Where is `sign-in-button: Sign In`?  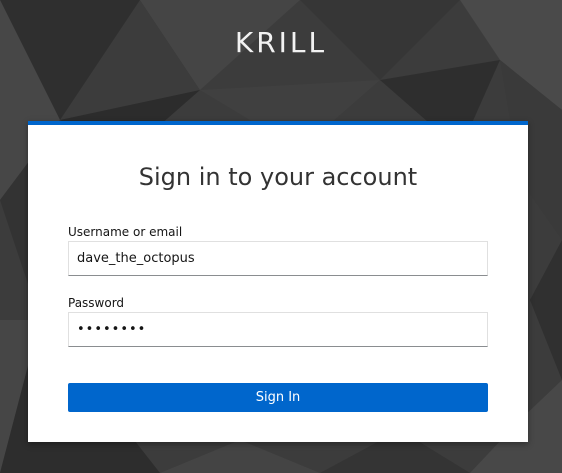
sign-in-button: Sign In is located at coordinates (278, 397).